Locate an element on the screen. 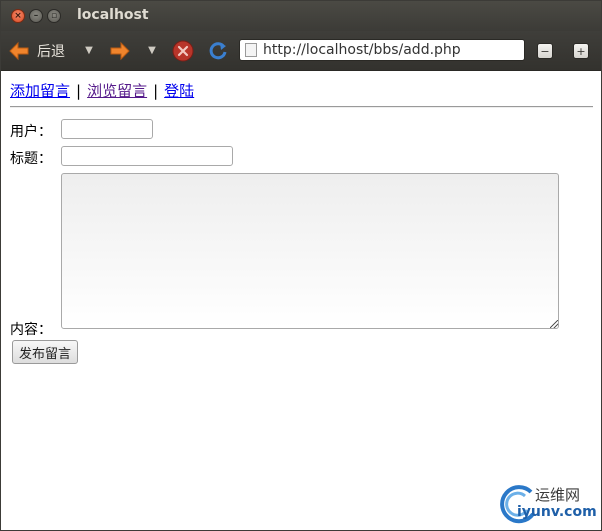 Image resolution: width=602 pixels, height=531 pixels. watermark-text-domain: iyunv.com is located at coordinates (557, 512).